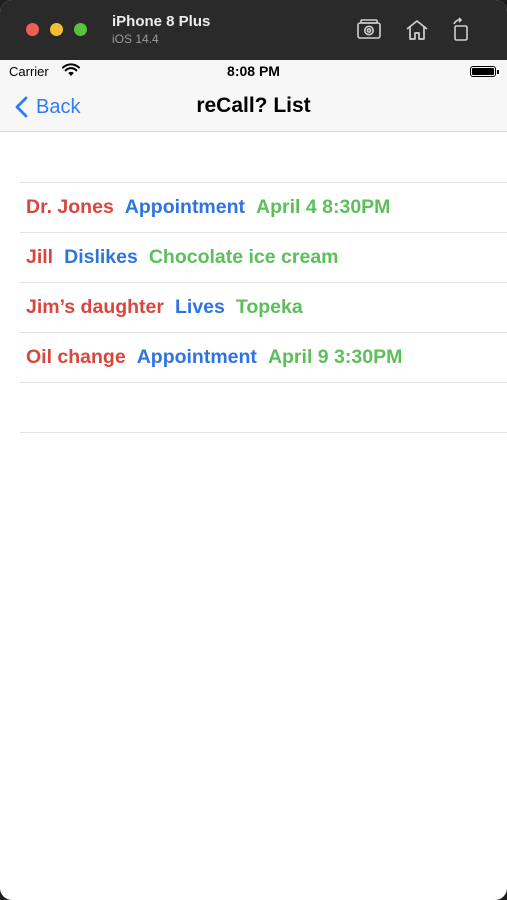  I want to click on list-item: Jill Dislikes Chocolate ice cream, so click(263, 257).